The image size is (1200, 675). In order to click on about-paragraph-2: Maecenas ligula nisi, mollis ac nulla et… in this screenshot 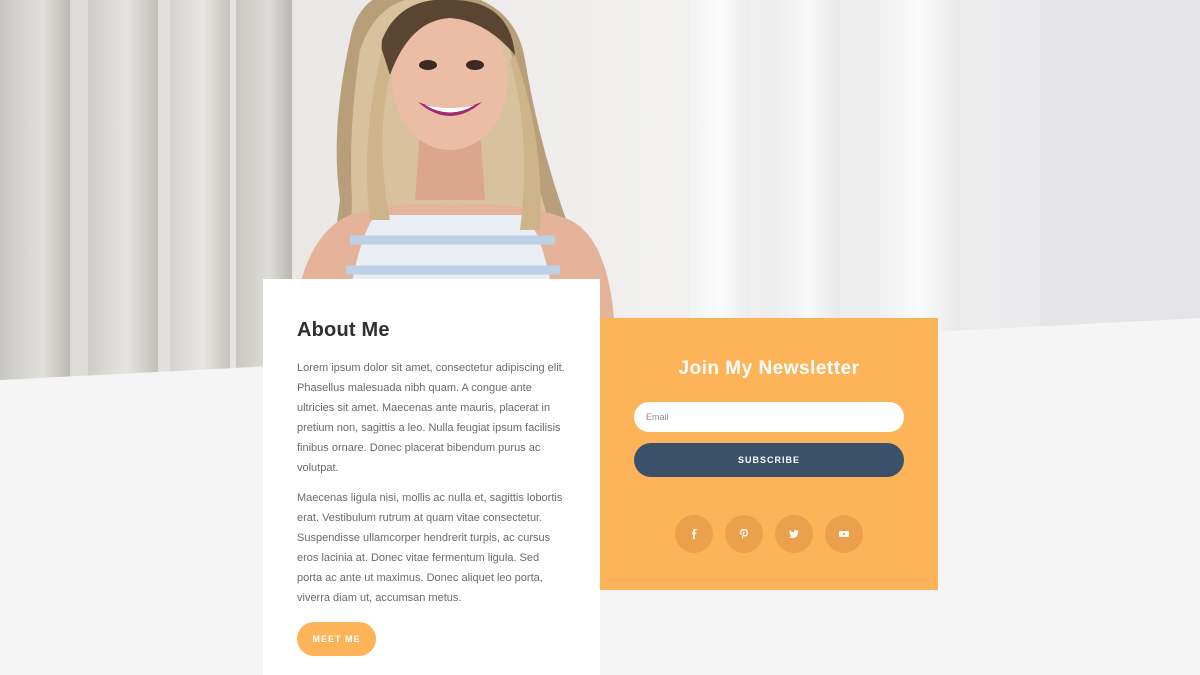, I will do `click(430, 548)`.